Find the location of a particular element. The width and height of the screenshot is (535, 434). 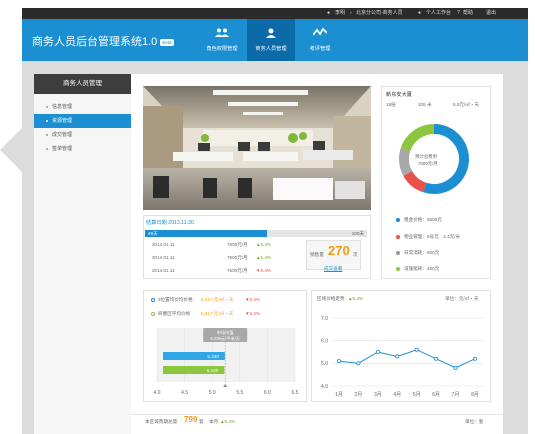

row-change: ▼5.4% is located at coordinates (264, 270).